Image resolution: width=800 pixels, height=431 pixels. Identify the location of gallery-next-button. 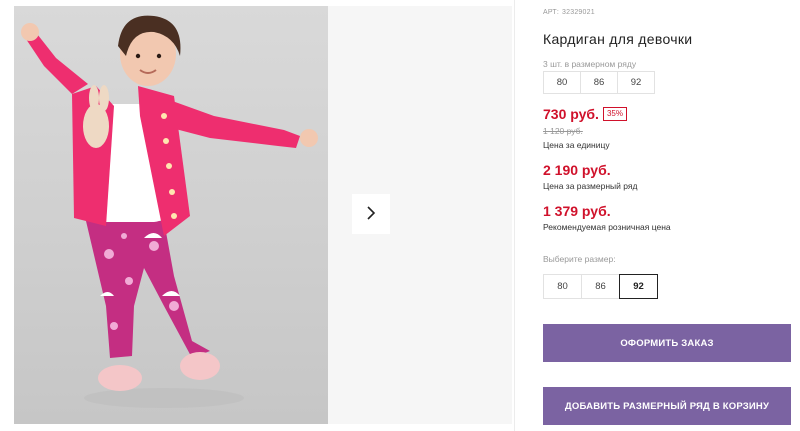
(371, 214).